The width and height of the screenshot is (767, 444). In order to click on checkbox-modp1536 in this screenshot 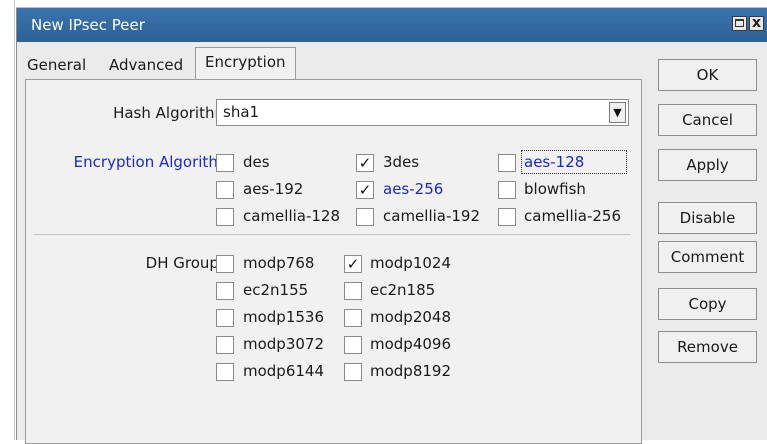, I will do `click(225, 318)`.